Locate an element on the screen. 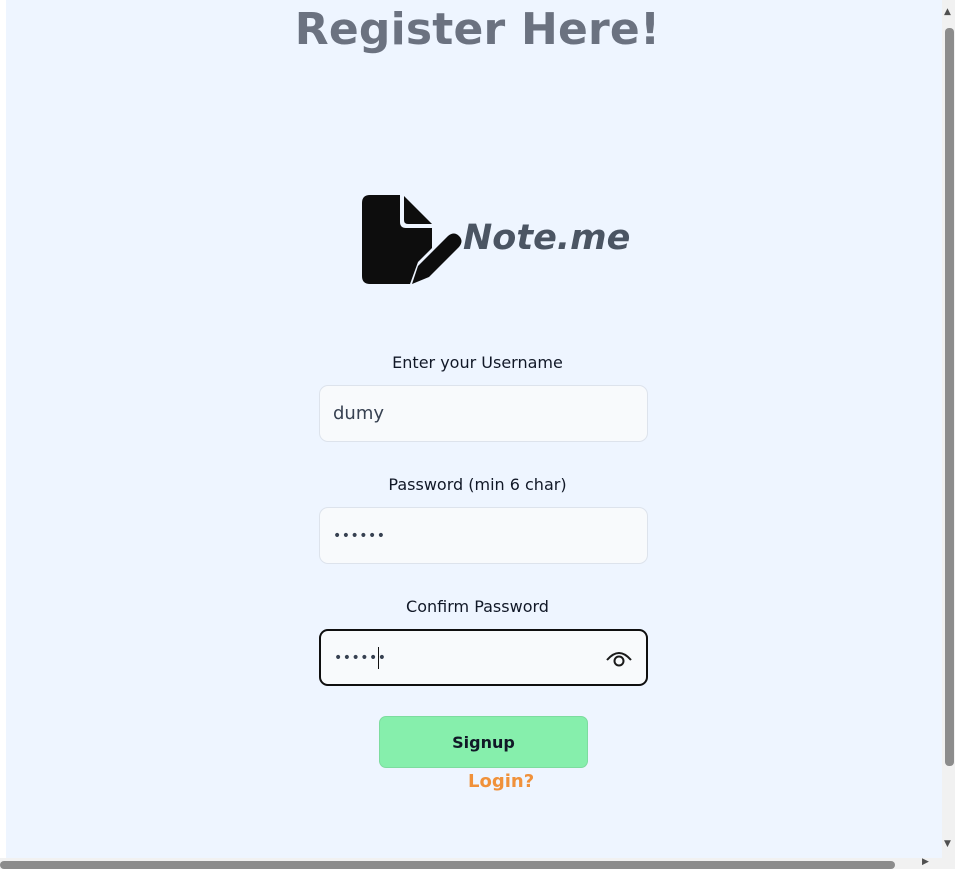 The width and height of the screenshot is (955, 869). username-field is located at coordinates (483, 413).